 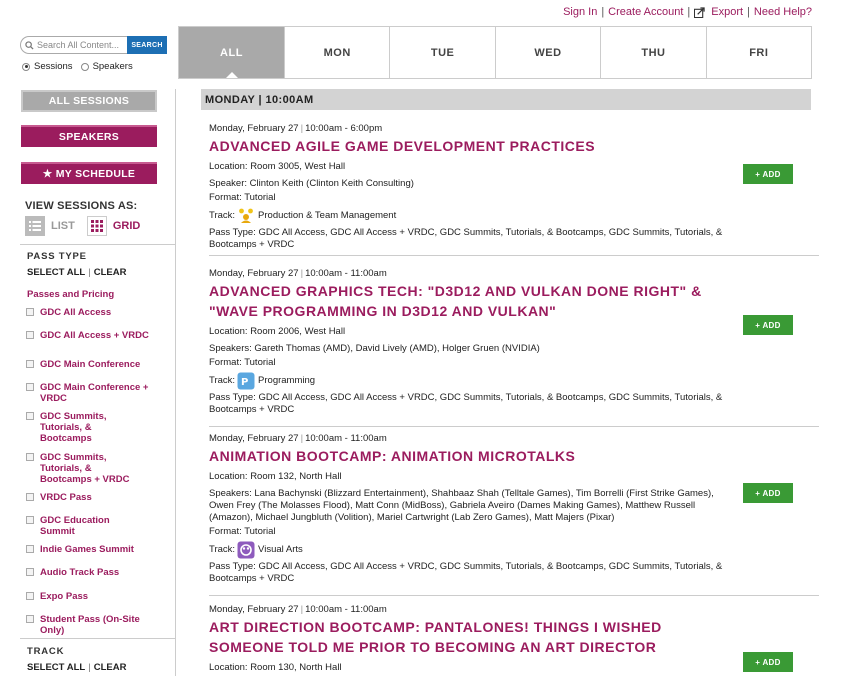 I want to click on pass-filter-item: GDC All Access, so click(x=88, y=312).